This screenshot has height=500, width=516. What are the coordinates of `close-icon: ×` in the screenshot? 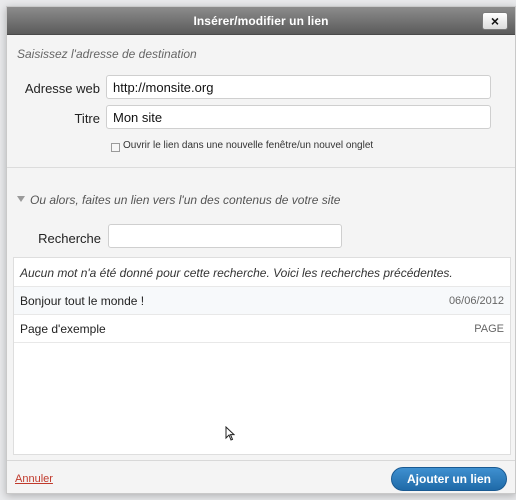 It's located at (495, 21).